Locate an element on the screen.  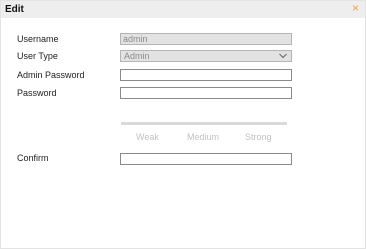
admin-password-field is located at coordinates (206, 75).